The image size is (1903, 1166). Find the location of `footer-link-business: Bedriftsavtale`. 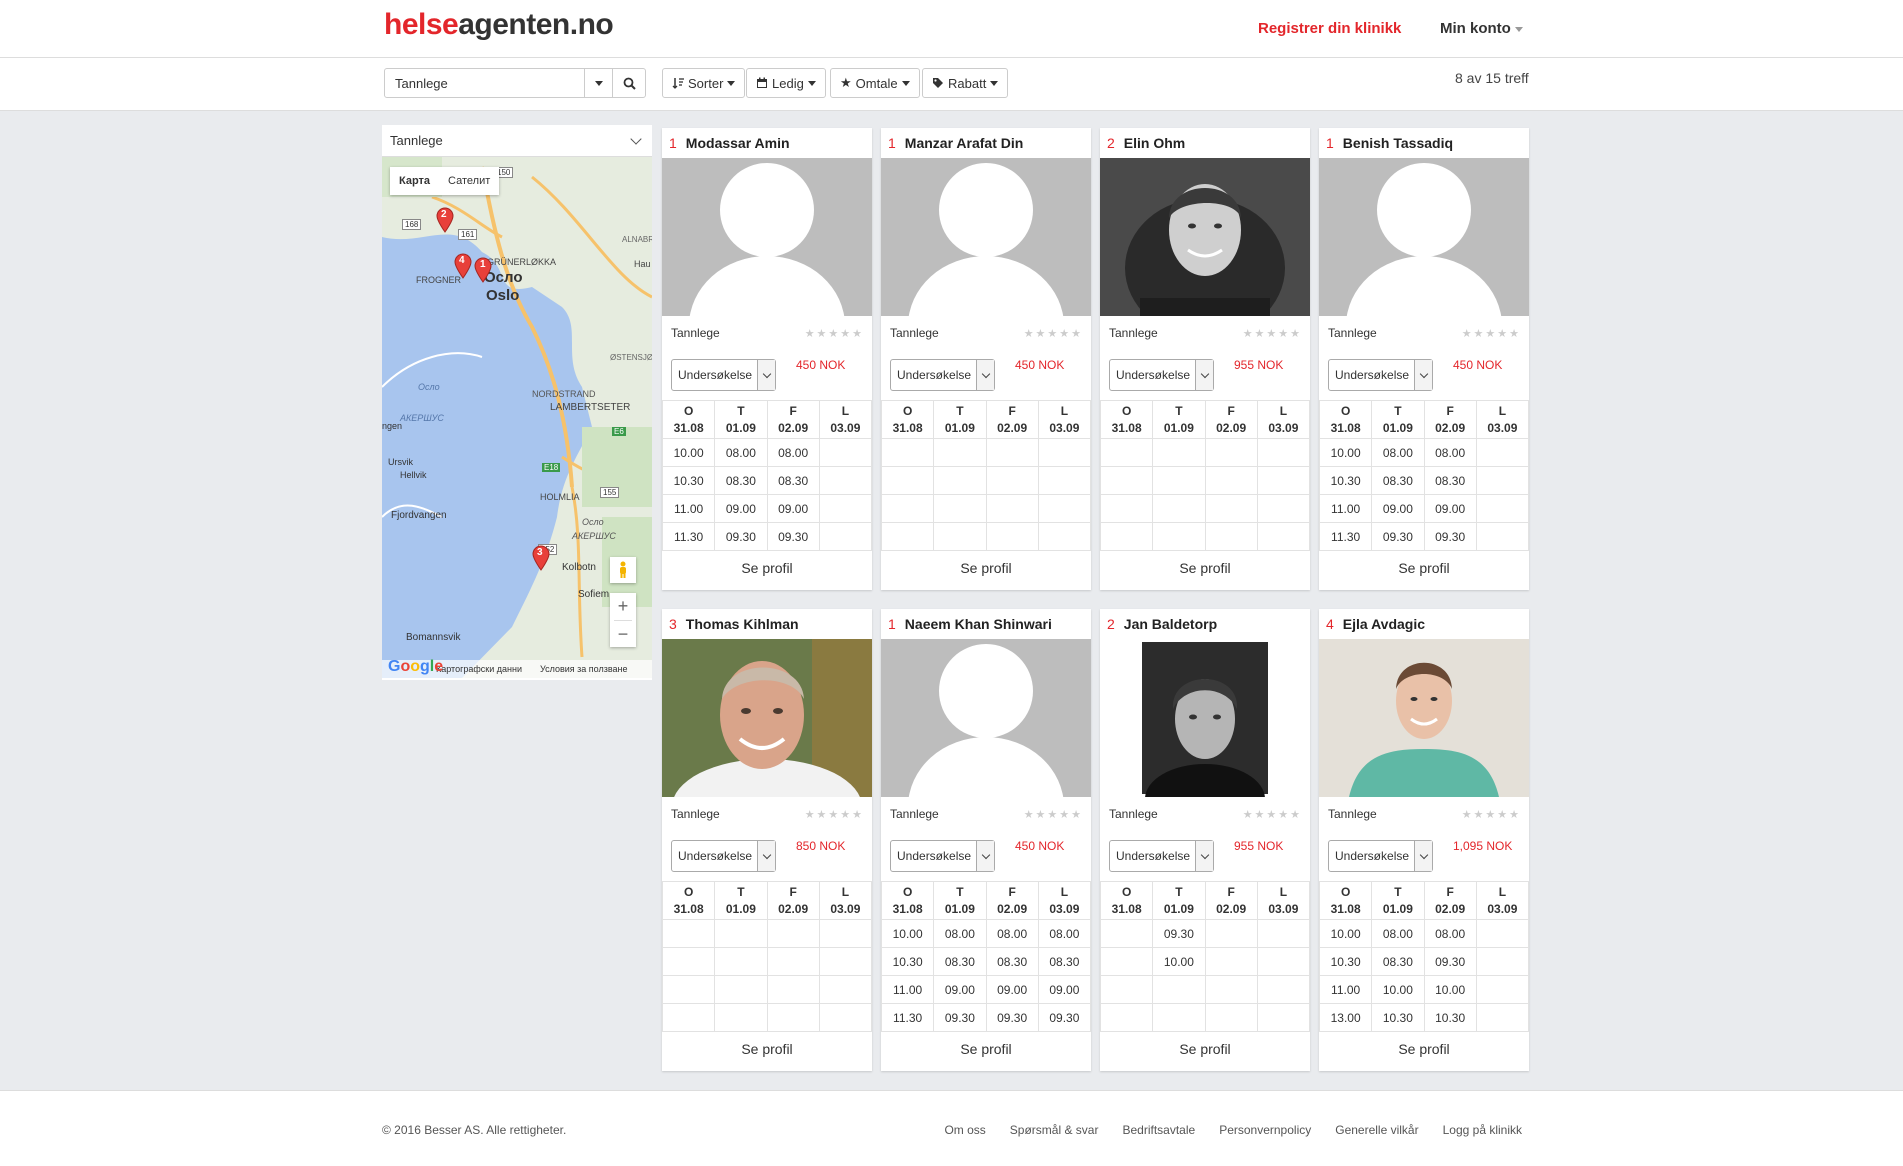

footer-link-business: Bedriftsavtale is located at coordinates (1158, 1130).